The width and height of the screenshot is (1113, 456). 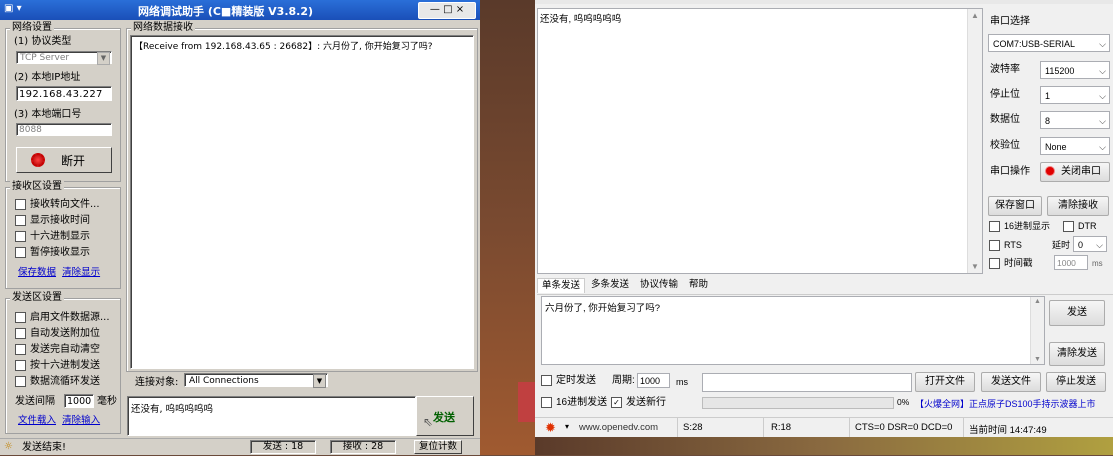 What do you see at coordinates (616, 402) in the screenshot?
I see `checkmark-icon: ✓` at bounding box center [616, 402].